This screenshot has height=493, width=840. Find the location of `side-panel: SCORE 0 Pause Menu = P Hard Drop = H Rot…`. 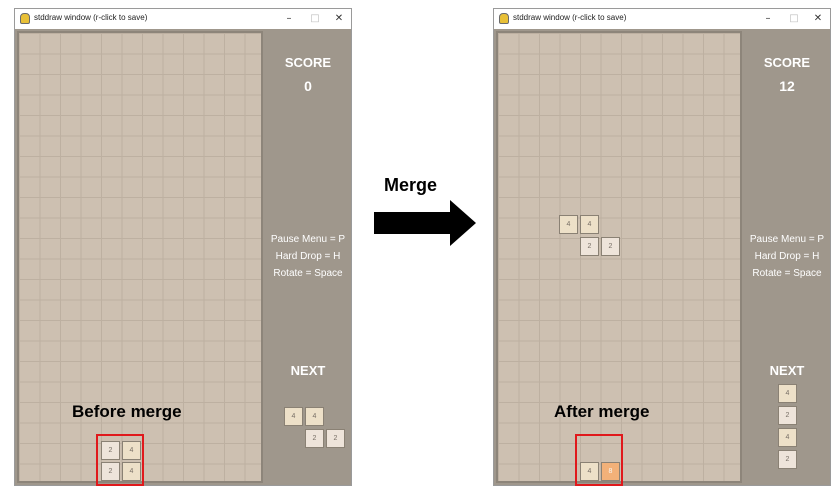

side-panel: SCORE 0 Pause Menu = P Hard Drop = H Rot… is located at coordinates (308, 257).